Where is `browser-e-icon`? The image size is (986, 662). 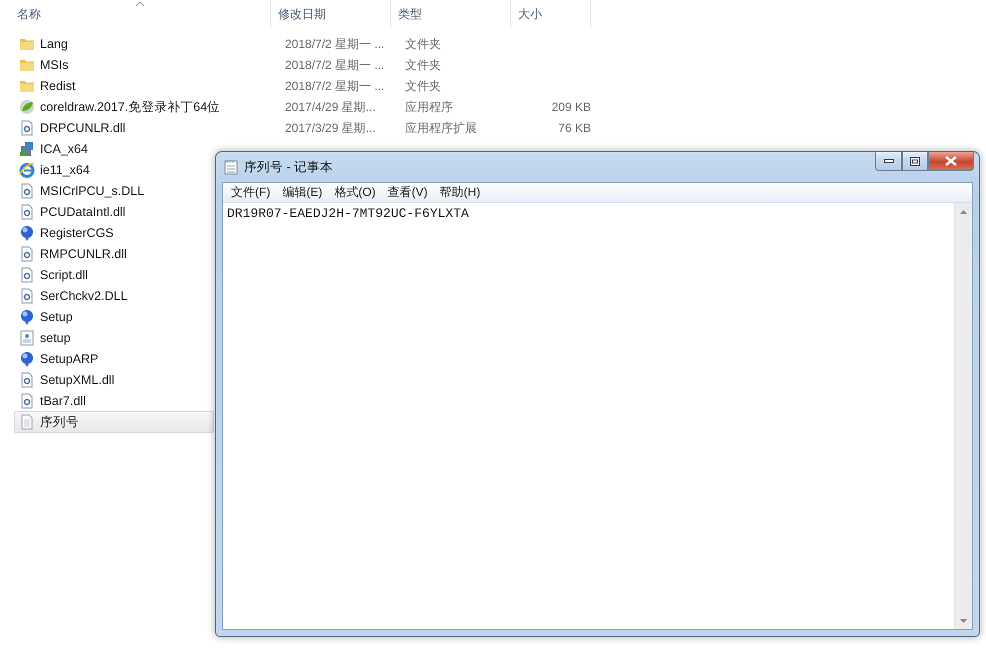 browser-e-icon is located at coordinates (27, 170).